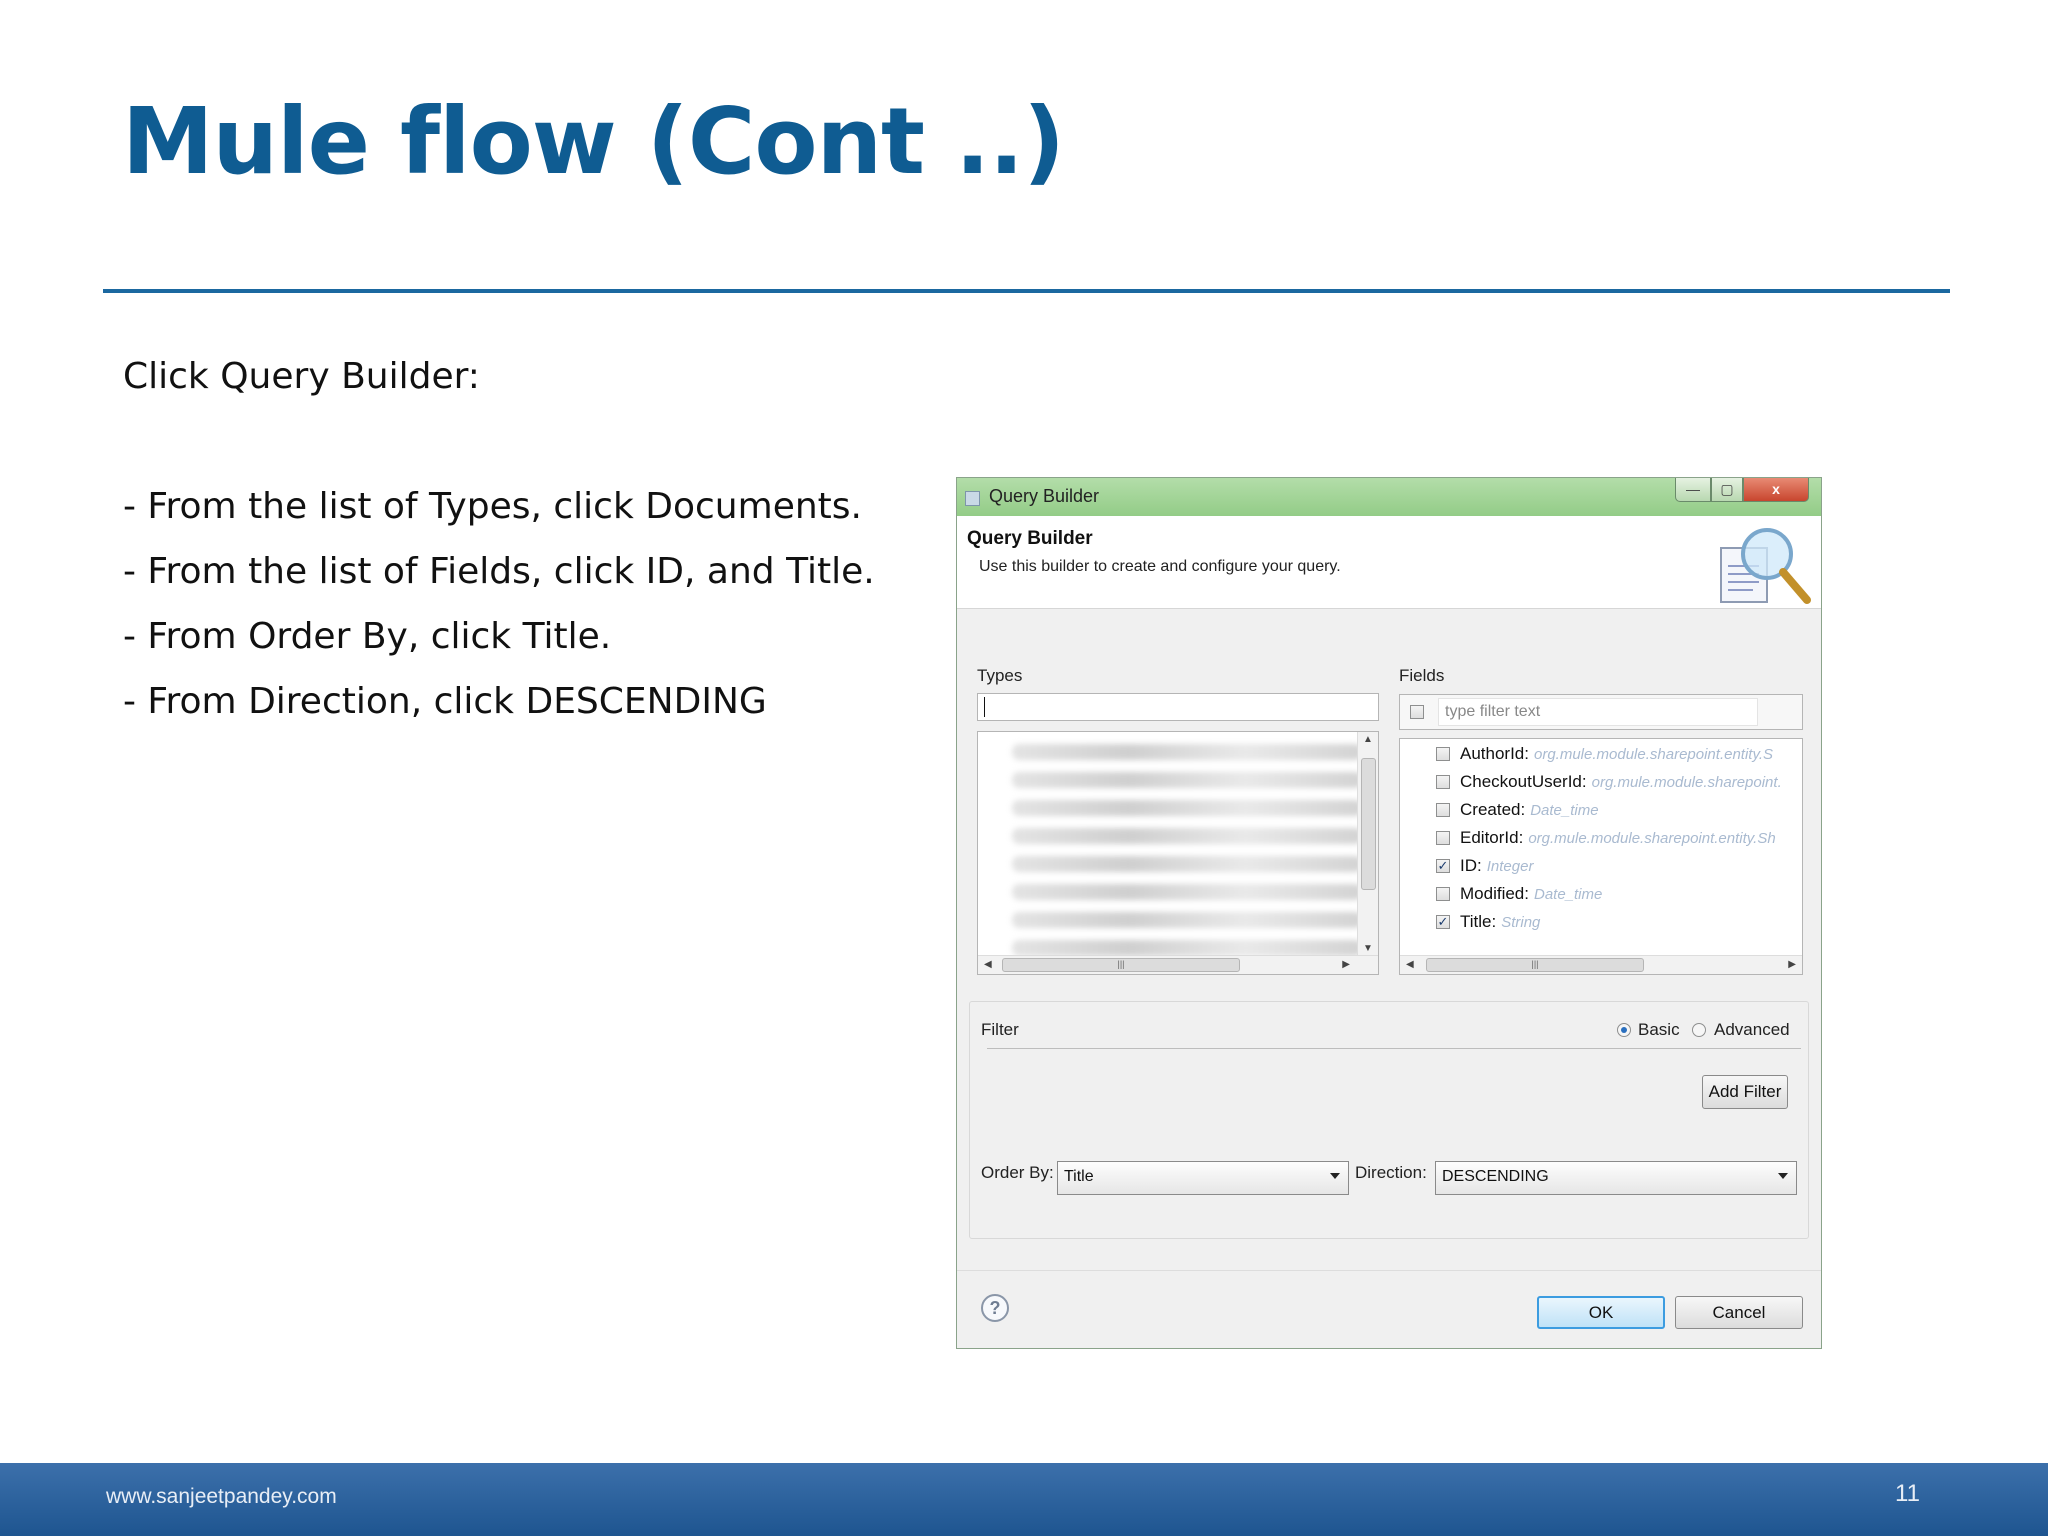 This screenshot has height=1536, width=2048. What do you see at coordinates (1727, 490) in the screenshot?
I see `maximize-button: ▢` at bounding box center [1727, 490].